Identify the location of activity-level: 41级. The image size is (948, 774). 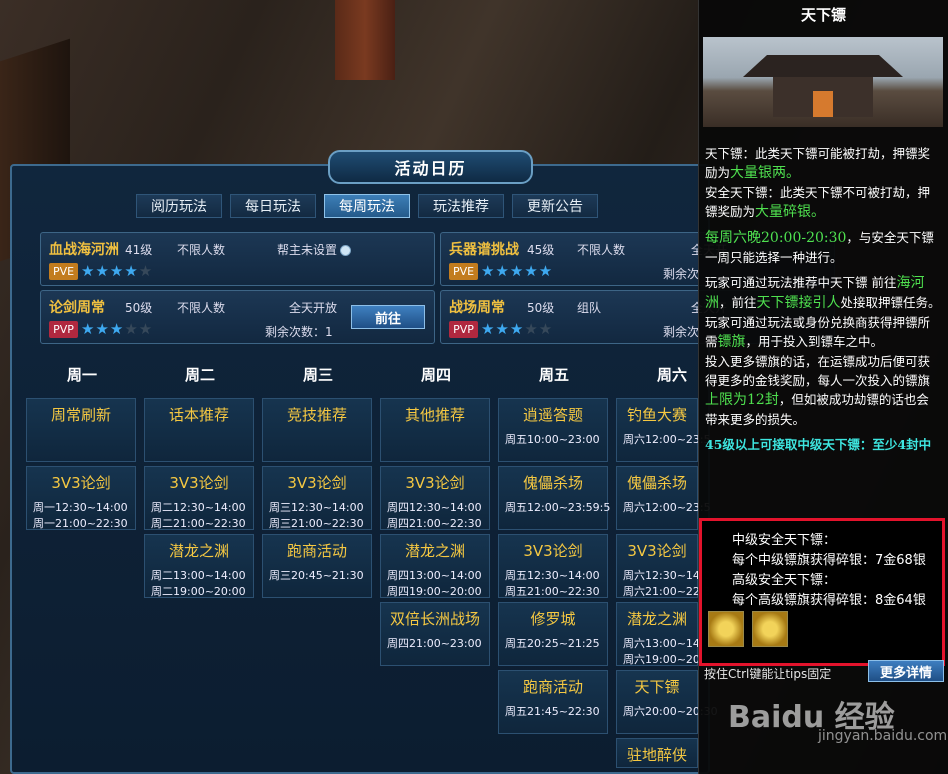
(139, 250).